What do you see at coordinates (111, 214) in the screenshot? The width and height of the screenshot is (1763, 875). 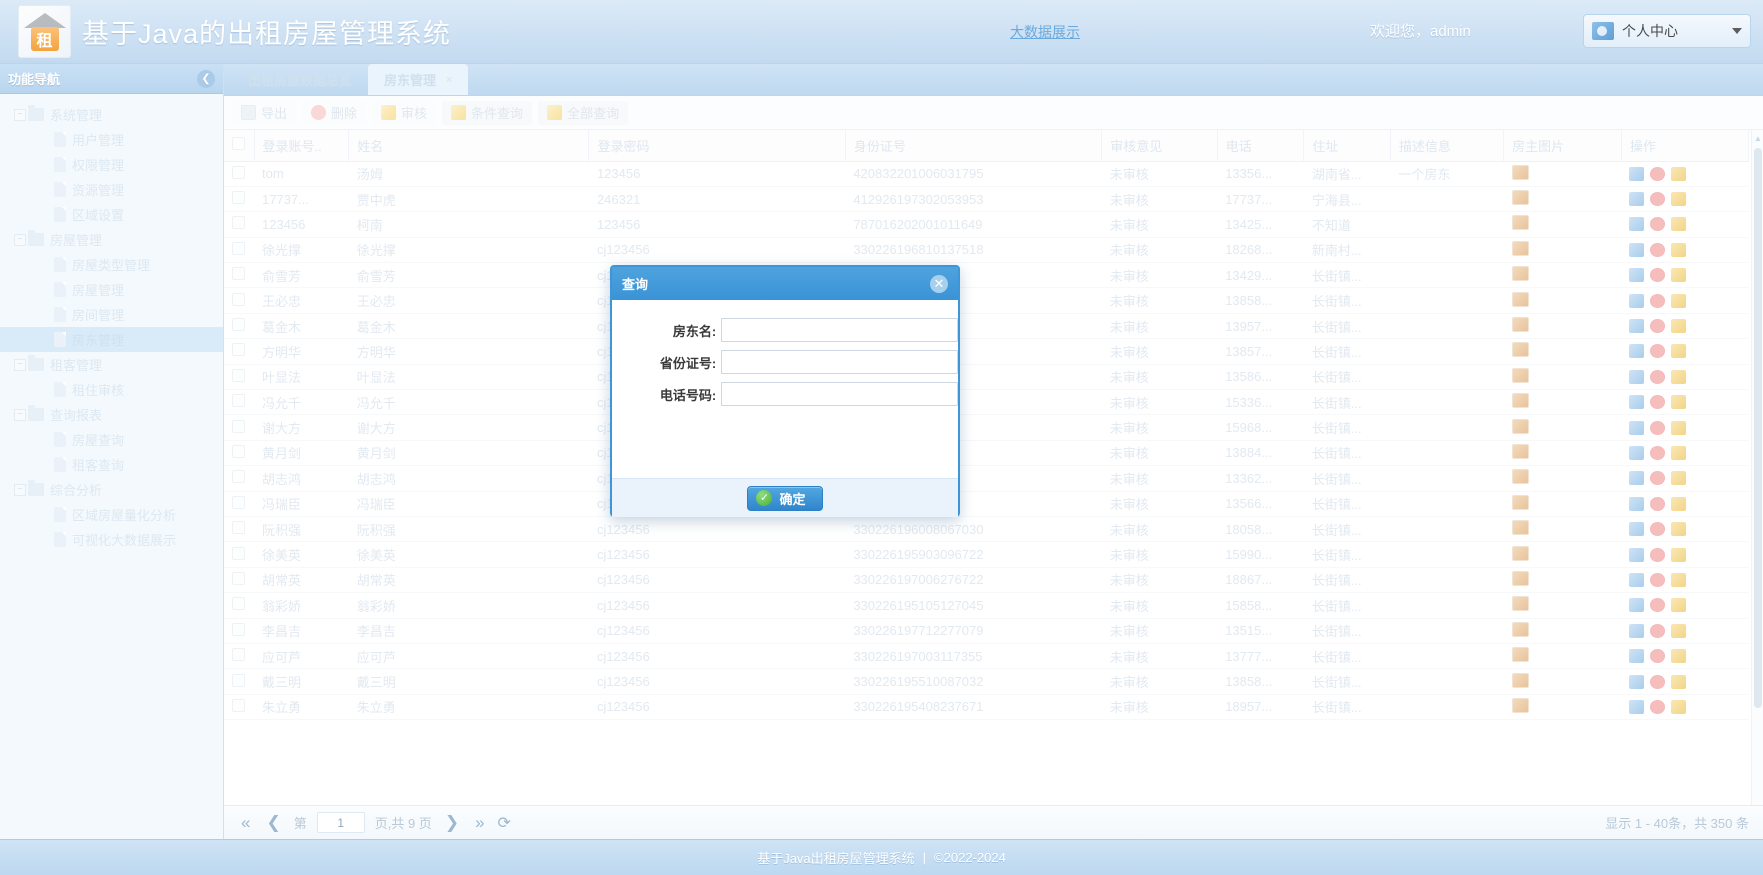 I see `sidebar-item-4: 区域设置` at bounding box center [111, 214].